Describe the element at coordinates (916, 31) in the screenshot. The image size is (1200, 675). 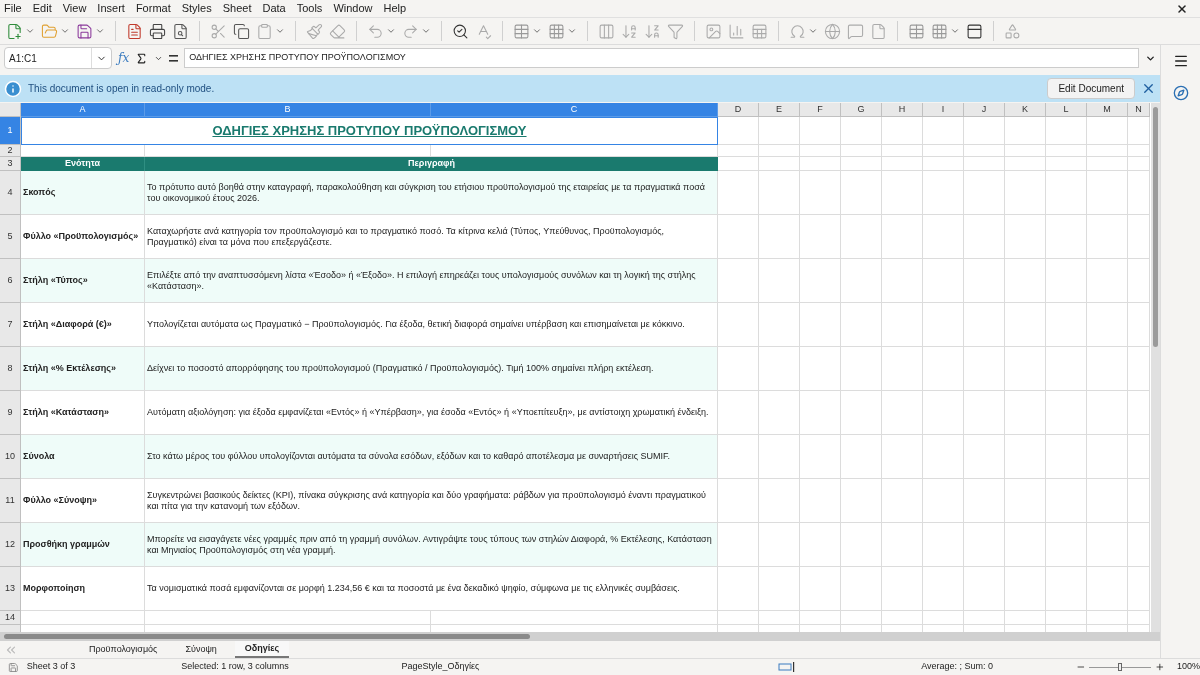
I see `define-print-area-icon` at that location.